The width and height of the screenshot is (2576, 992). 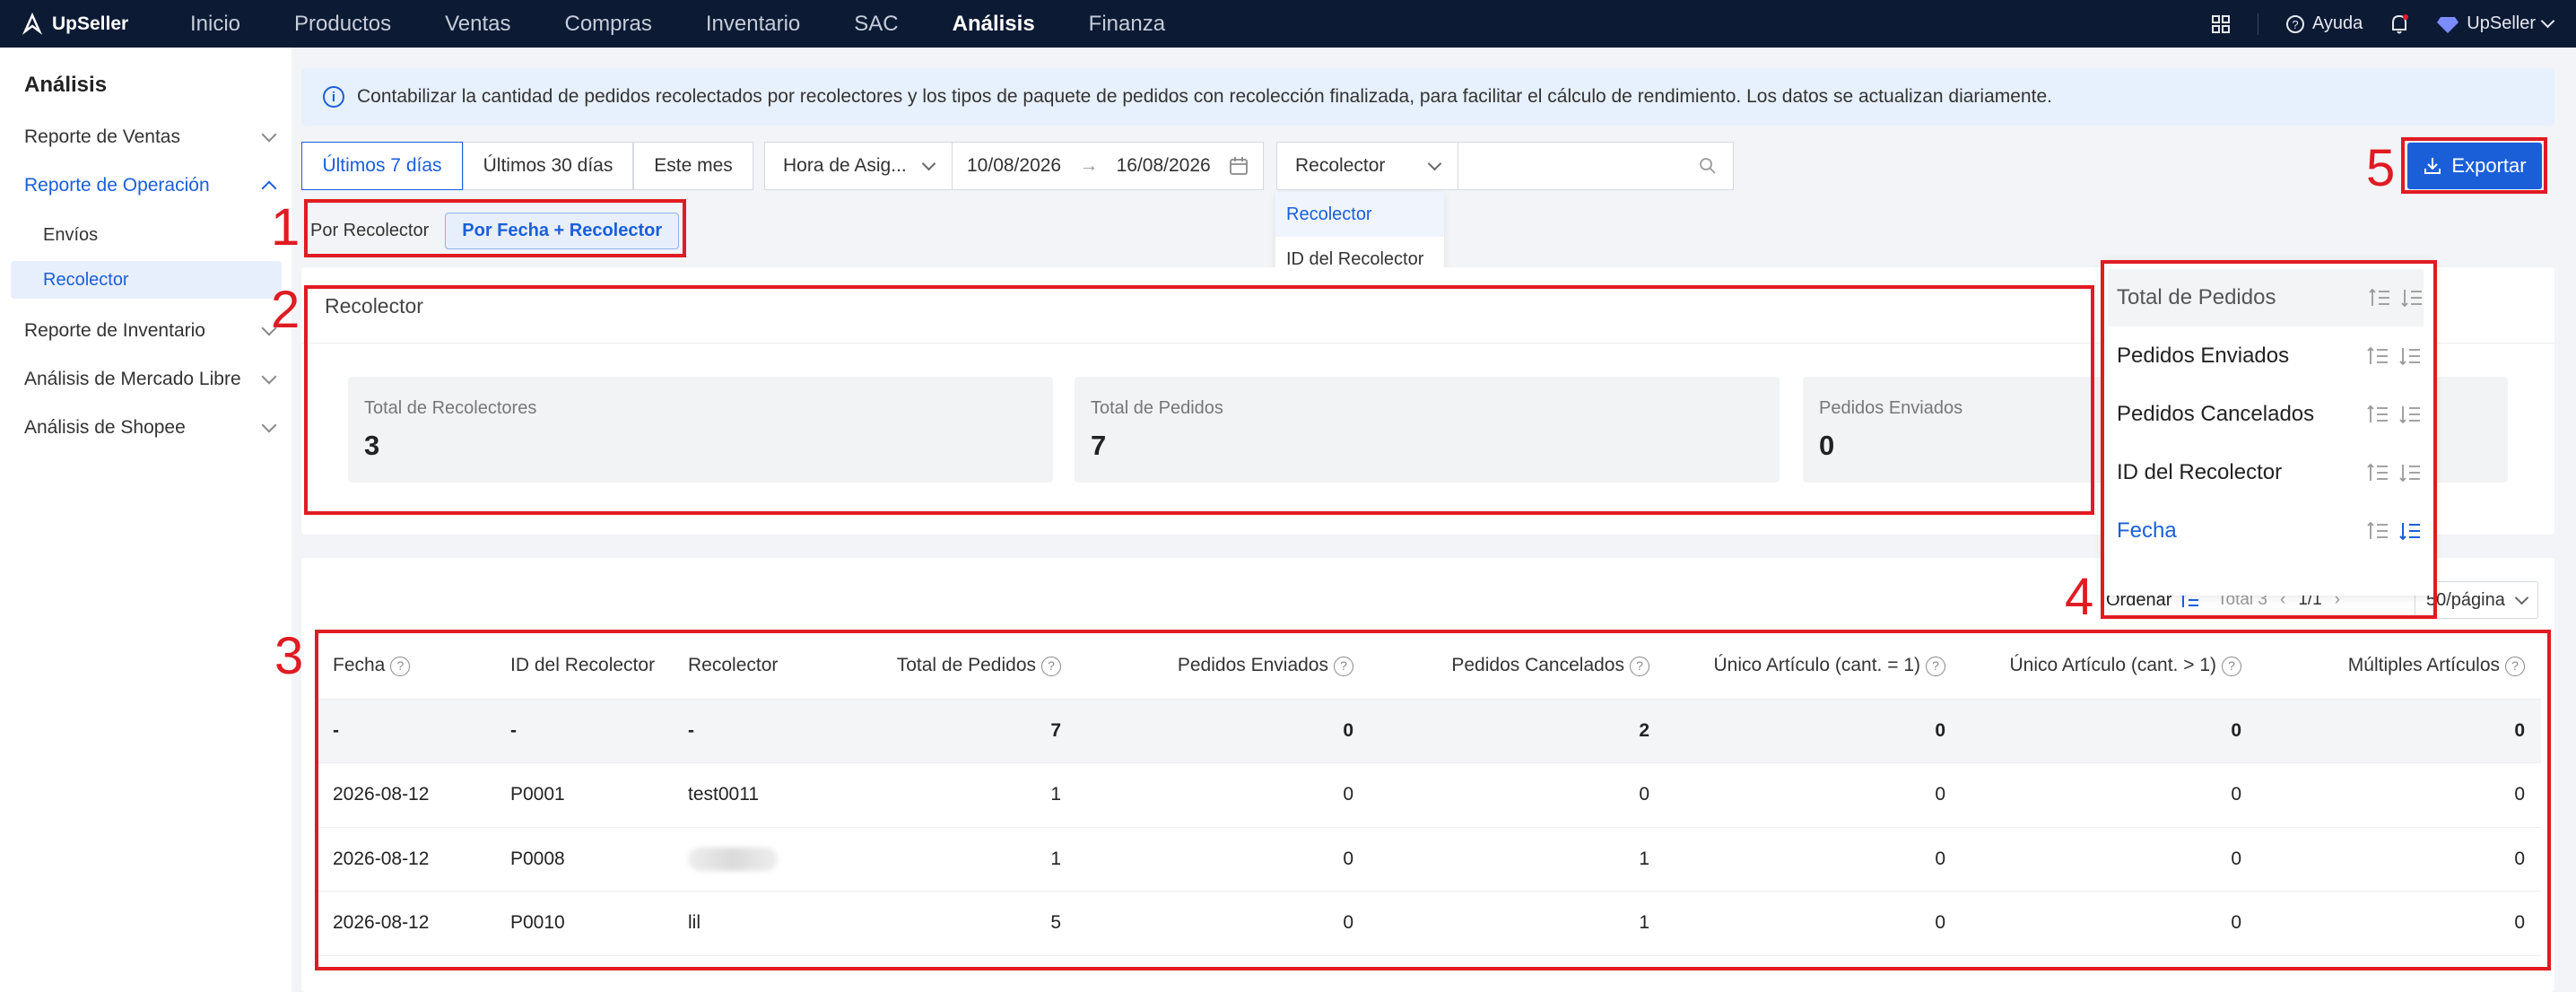 What do you see at coordinates (1108, 166) in the screenshot?
I see `date-range-picker: 10/08/2026 → 16/08/2026` at bounding box center [1108, 166].